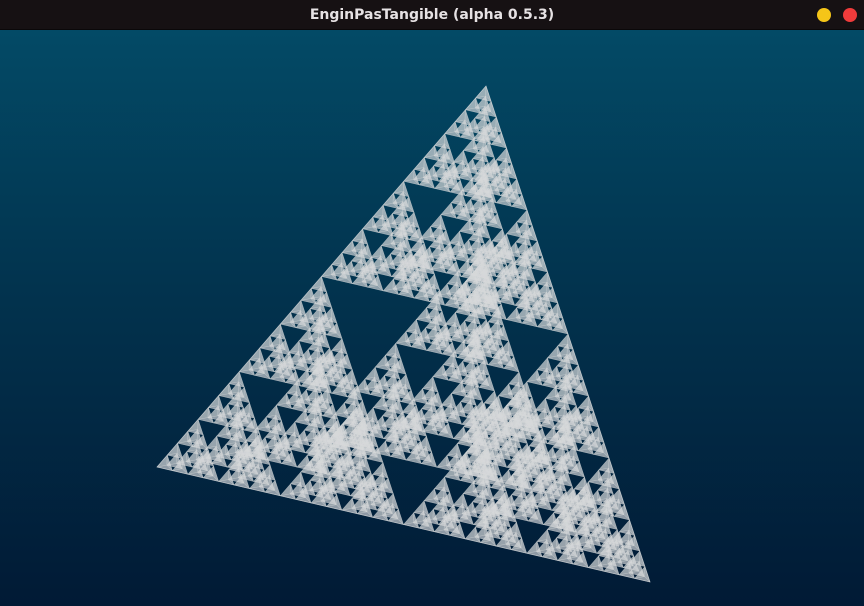  What do you see at coordinates (824, 15) in the screenshot?
I see `minimize-button` at bounding box center [824, 15].